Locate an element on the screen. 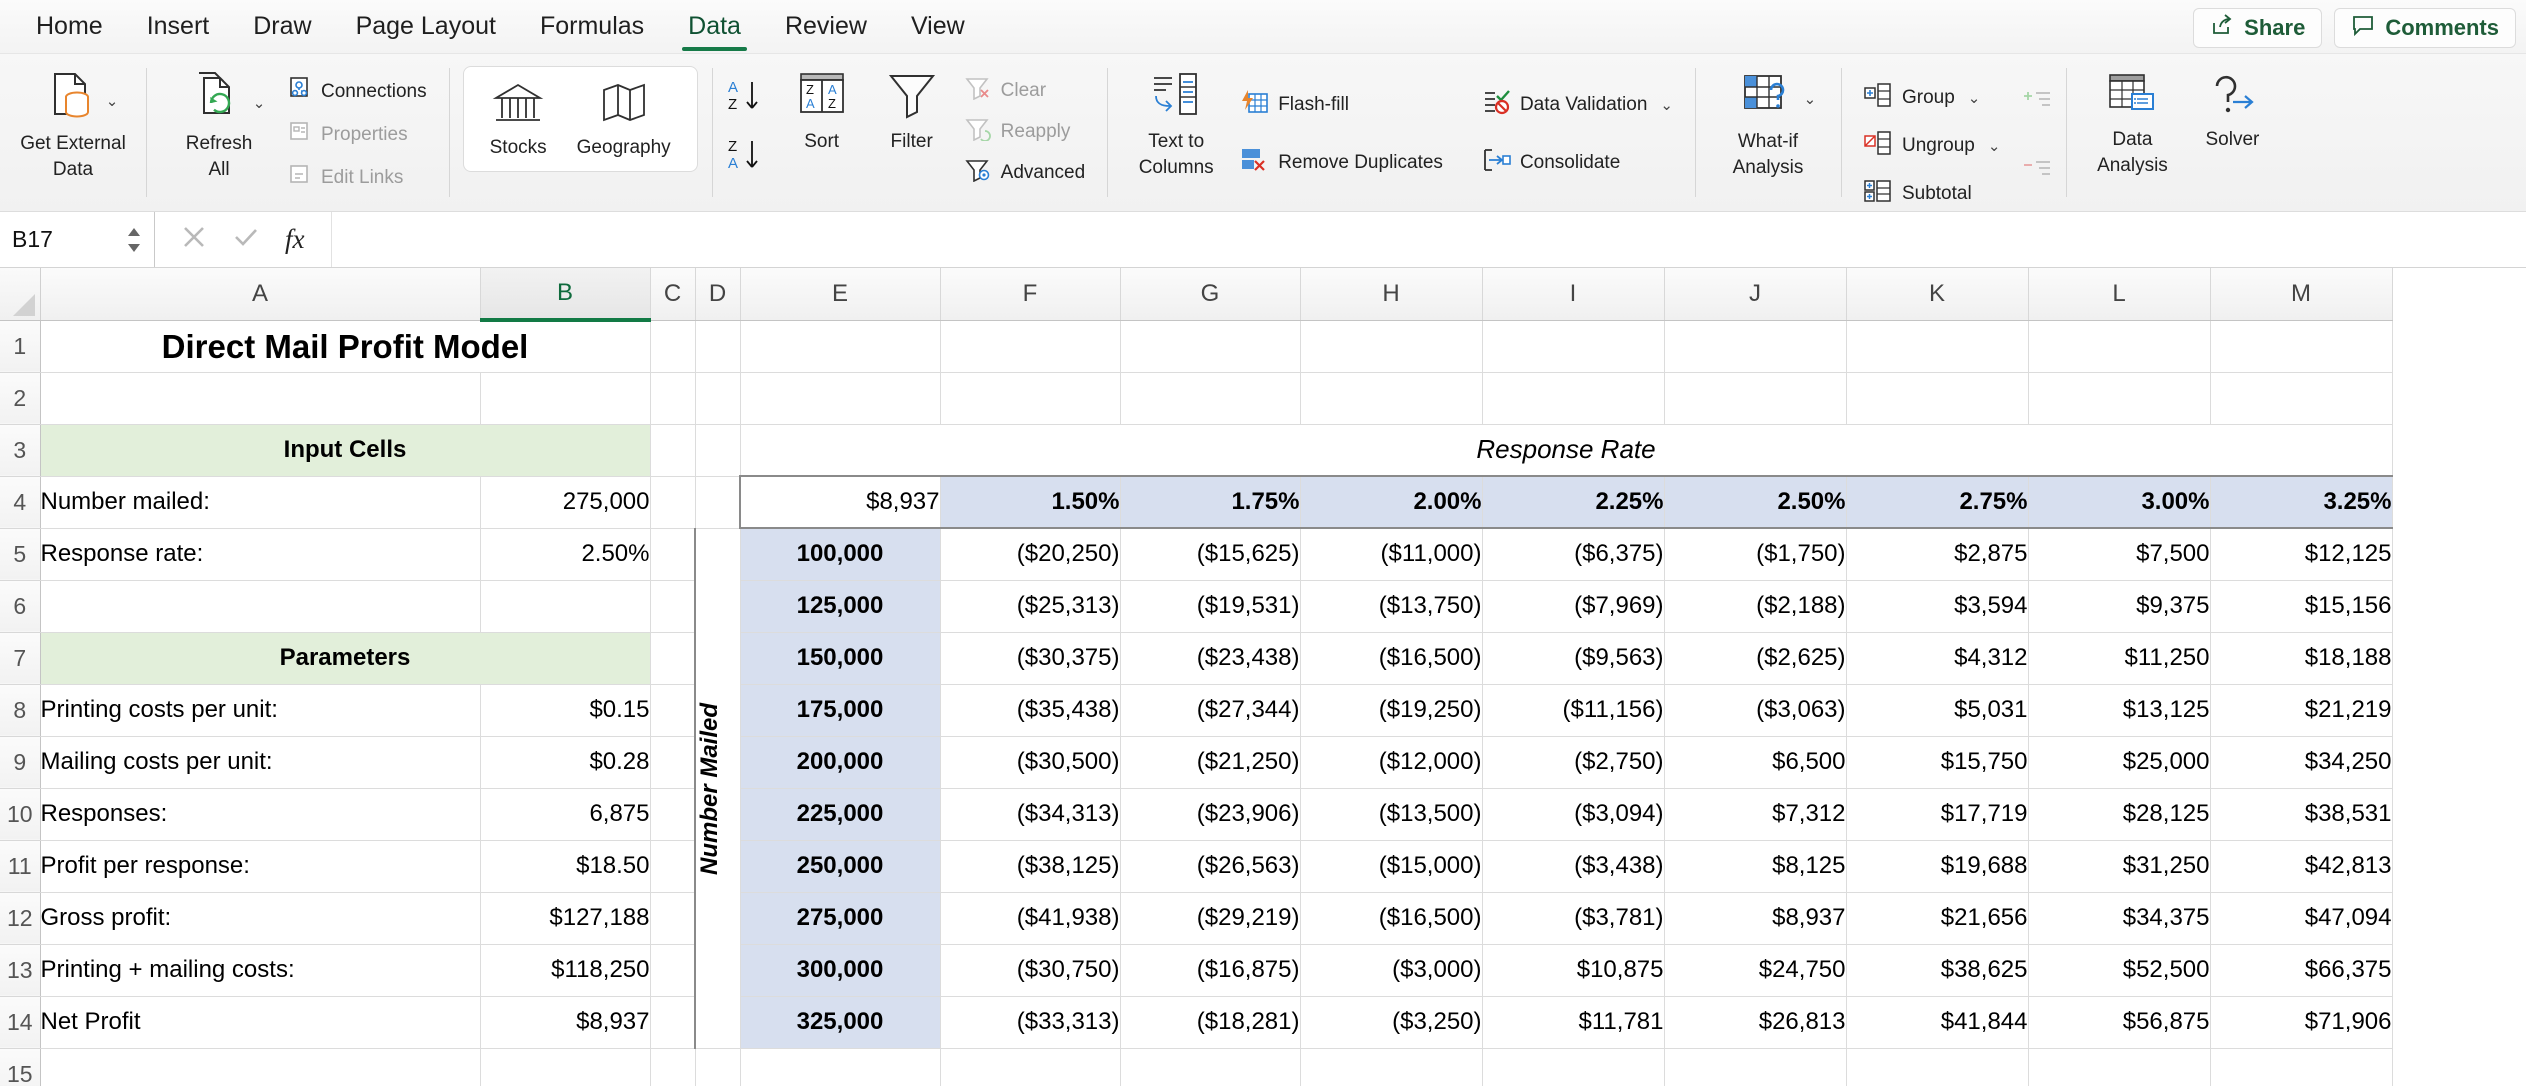  cell-H9: ($12,000) is located at coordinates (1391, 762).